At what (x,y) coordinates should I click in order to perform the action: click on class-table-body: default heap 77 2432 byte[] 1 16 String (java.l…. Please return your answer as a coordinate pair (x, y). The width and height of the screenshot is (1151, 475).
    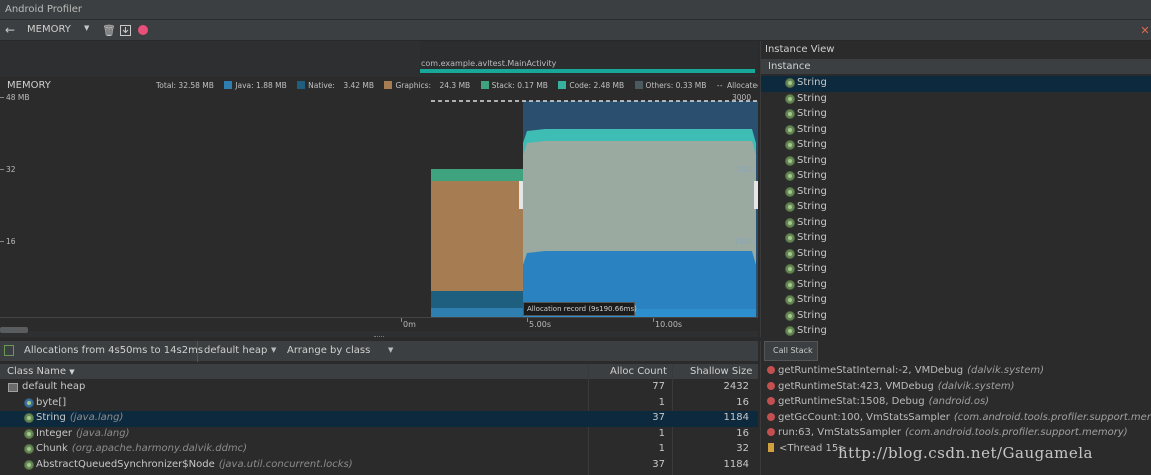
    Looking at the image, I should click on (379, 427).